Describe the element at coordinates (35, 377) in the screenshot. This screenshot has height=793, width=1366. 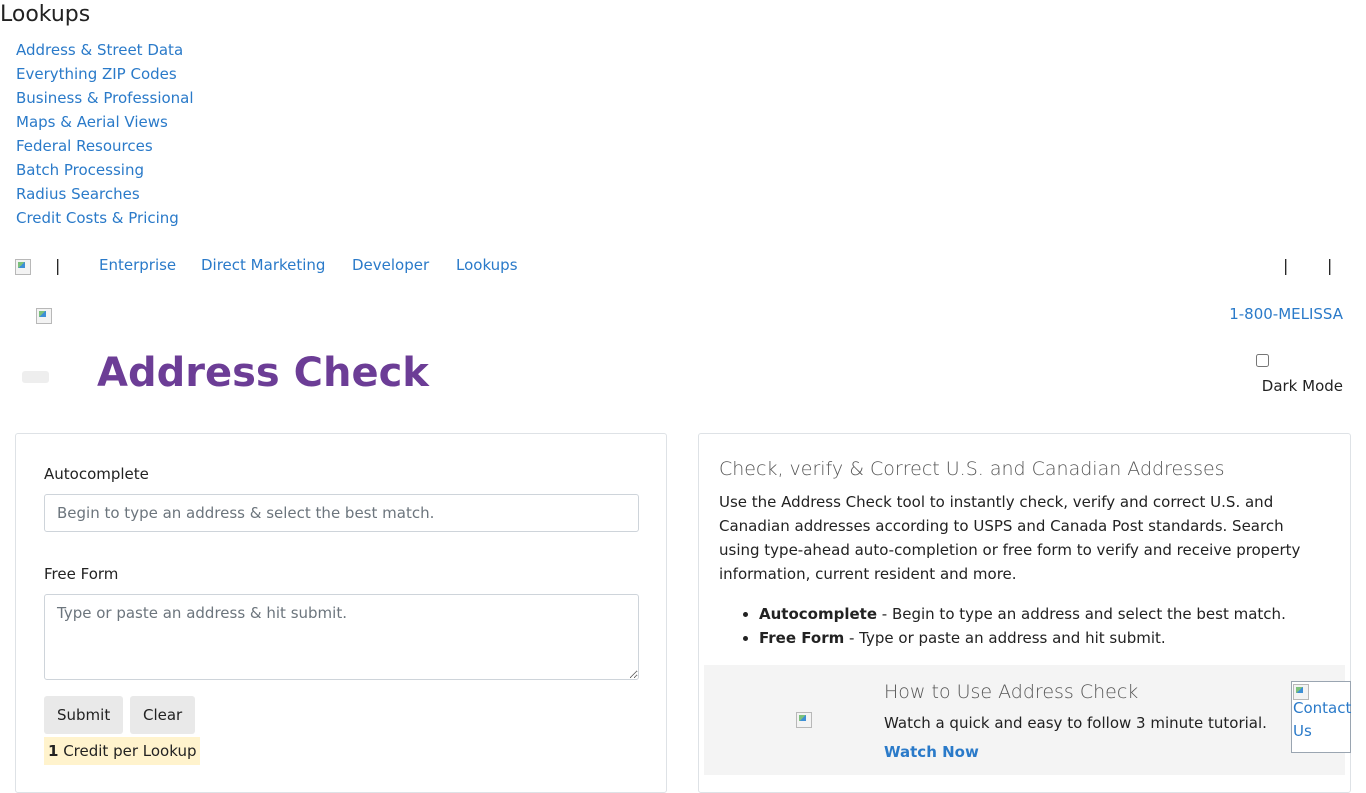
I see `menu-toggle-button` at that location.